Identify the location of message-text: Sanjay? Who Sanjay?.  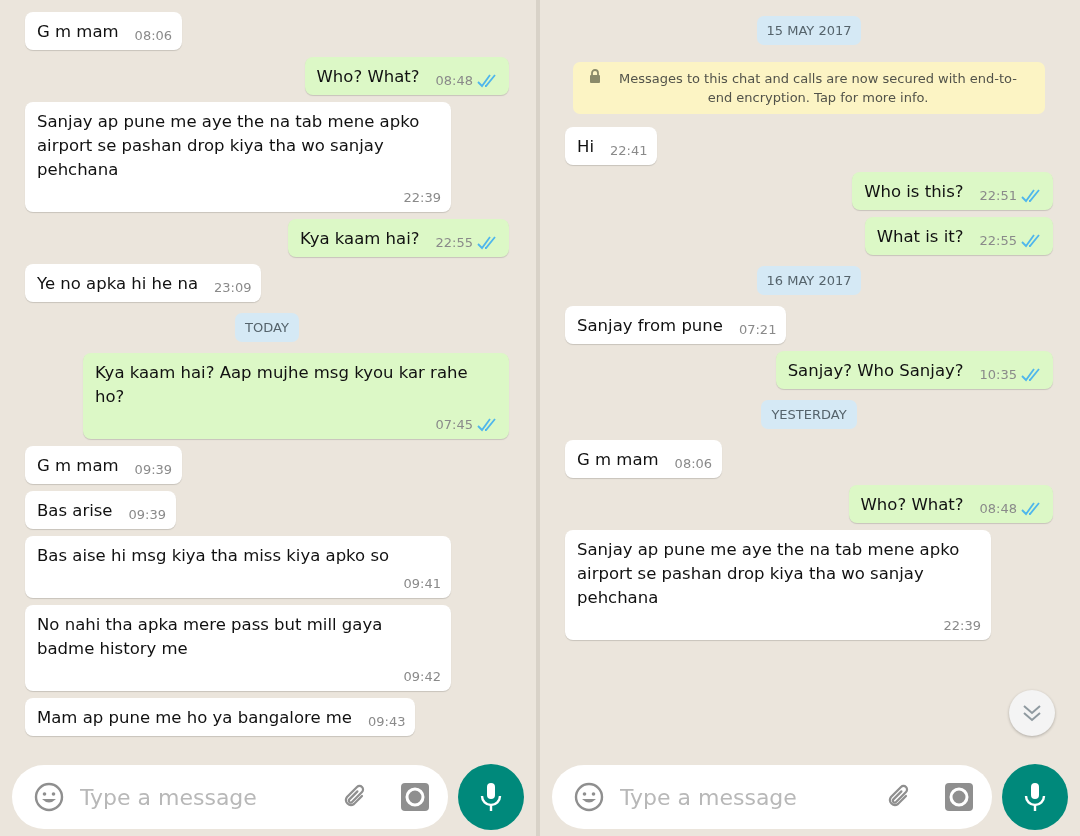
(875, 371).